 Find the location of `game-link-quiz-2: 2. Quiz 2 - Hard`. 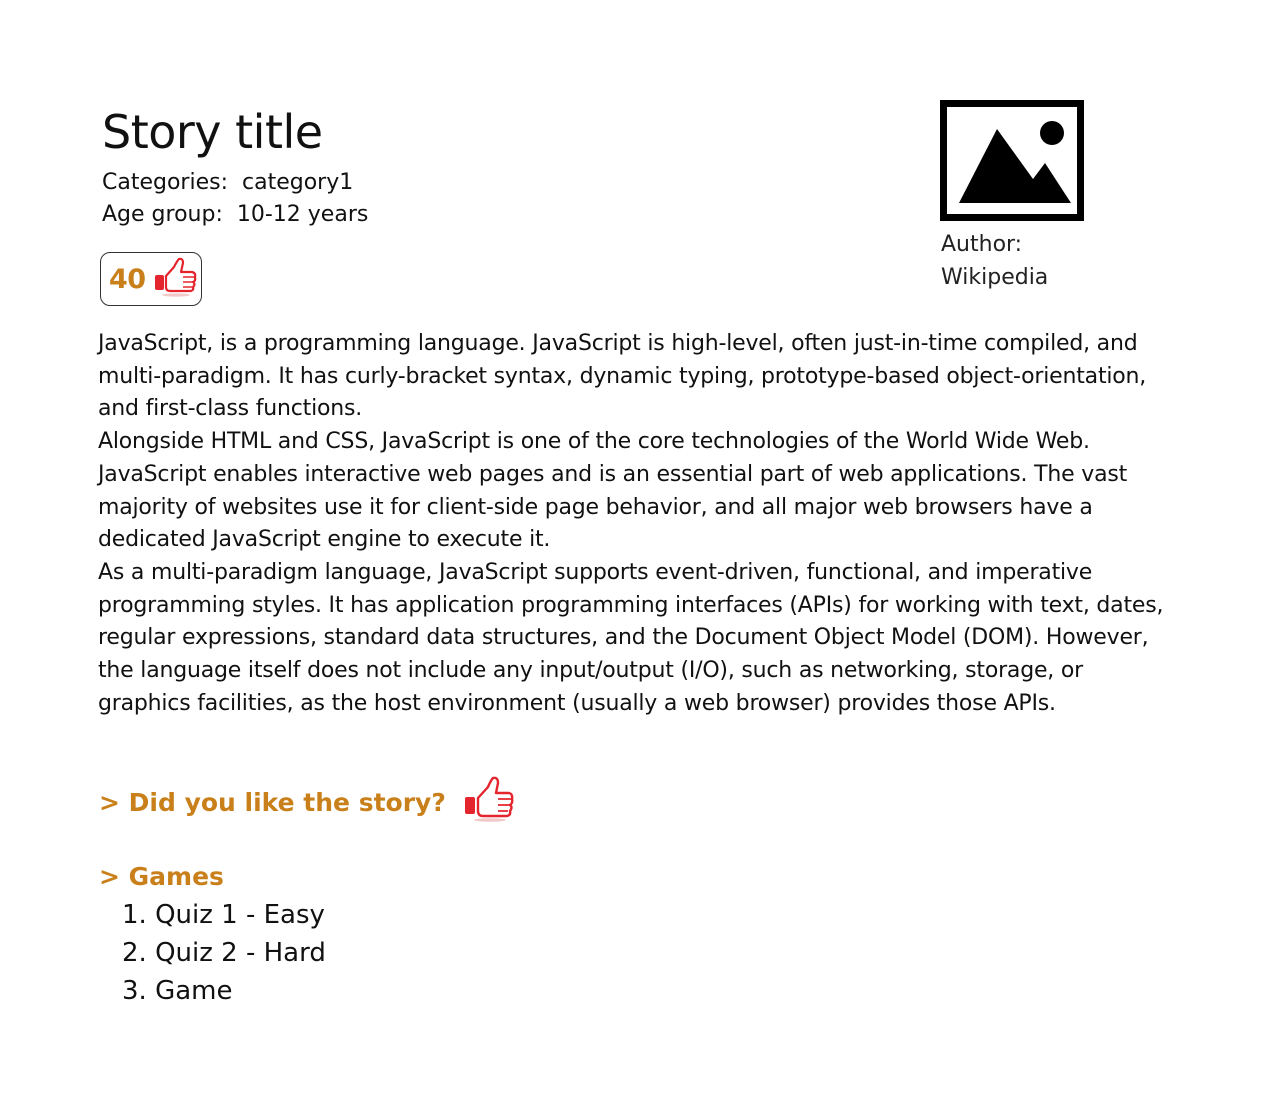

game-link-quiz-2: 2. Quiz 2 - Hard is located at coordinates (224, 953).